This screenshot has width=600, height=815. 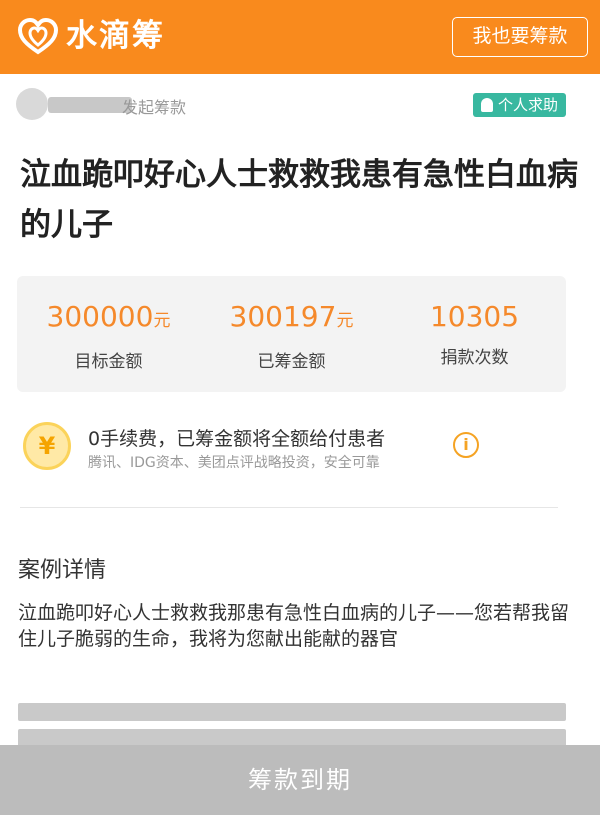 What do you see at coordinates (527, 105) in the screenshot?
I see `help-type-label: 个人求助` at bounding box center [527, 105].